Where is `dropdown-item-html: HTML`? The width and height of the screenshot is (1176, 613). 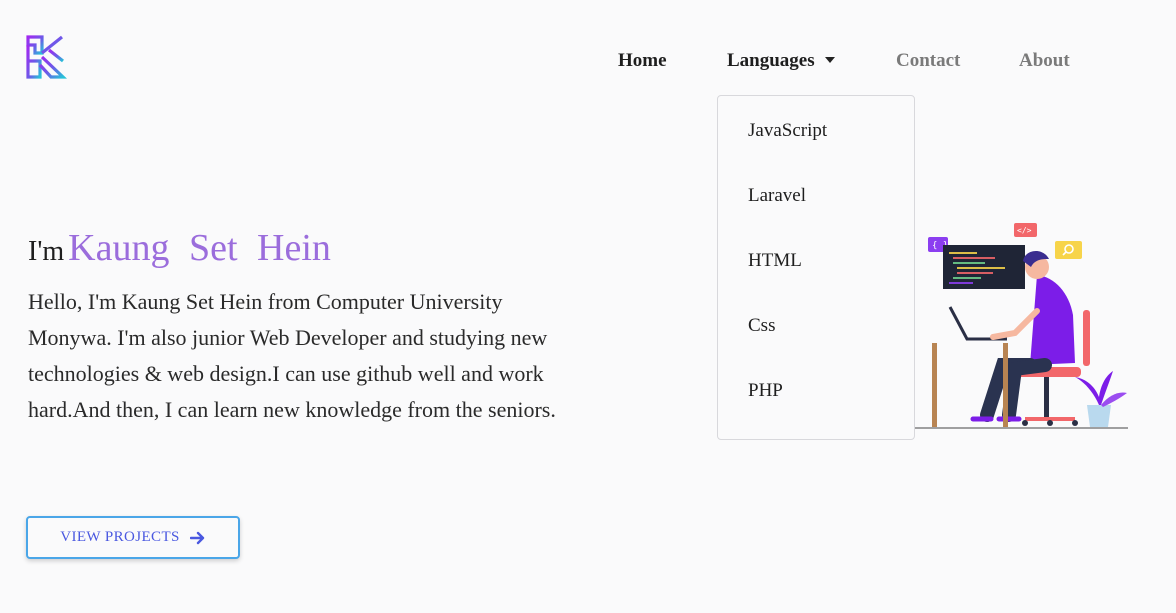 dropdown-item-html: HTML is located at coordinates (775, 261).